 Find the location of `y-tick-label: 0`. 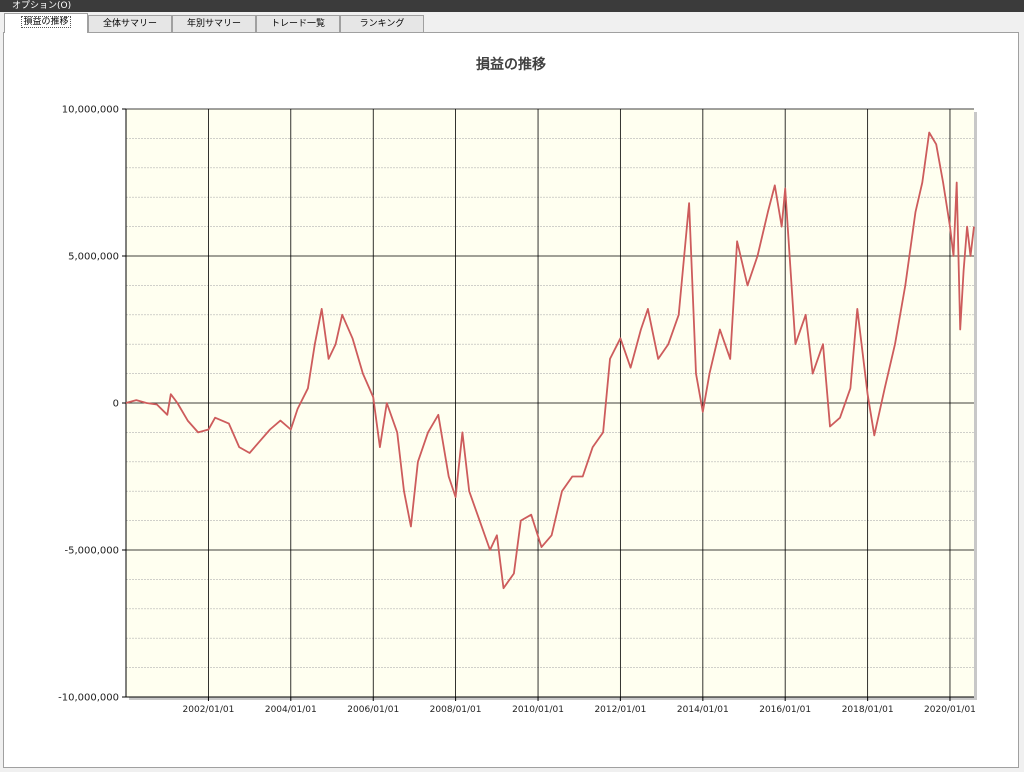

y-tick-label: 0 is located at coordinates (116, 404).